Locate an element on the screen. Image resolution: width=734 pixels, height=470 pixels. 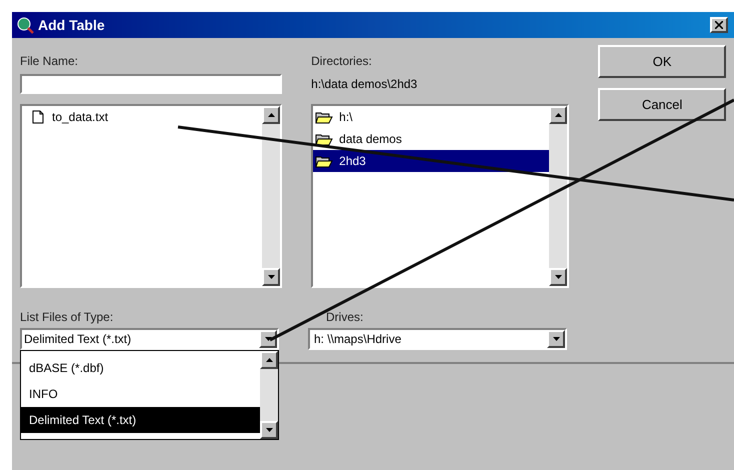
globe-magnifier-icon is located at coordinates (25, 25).